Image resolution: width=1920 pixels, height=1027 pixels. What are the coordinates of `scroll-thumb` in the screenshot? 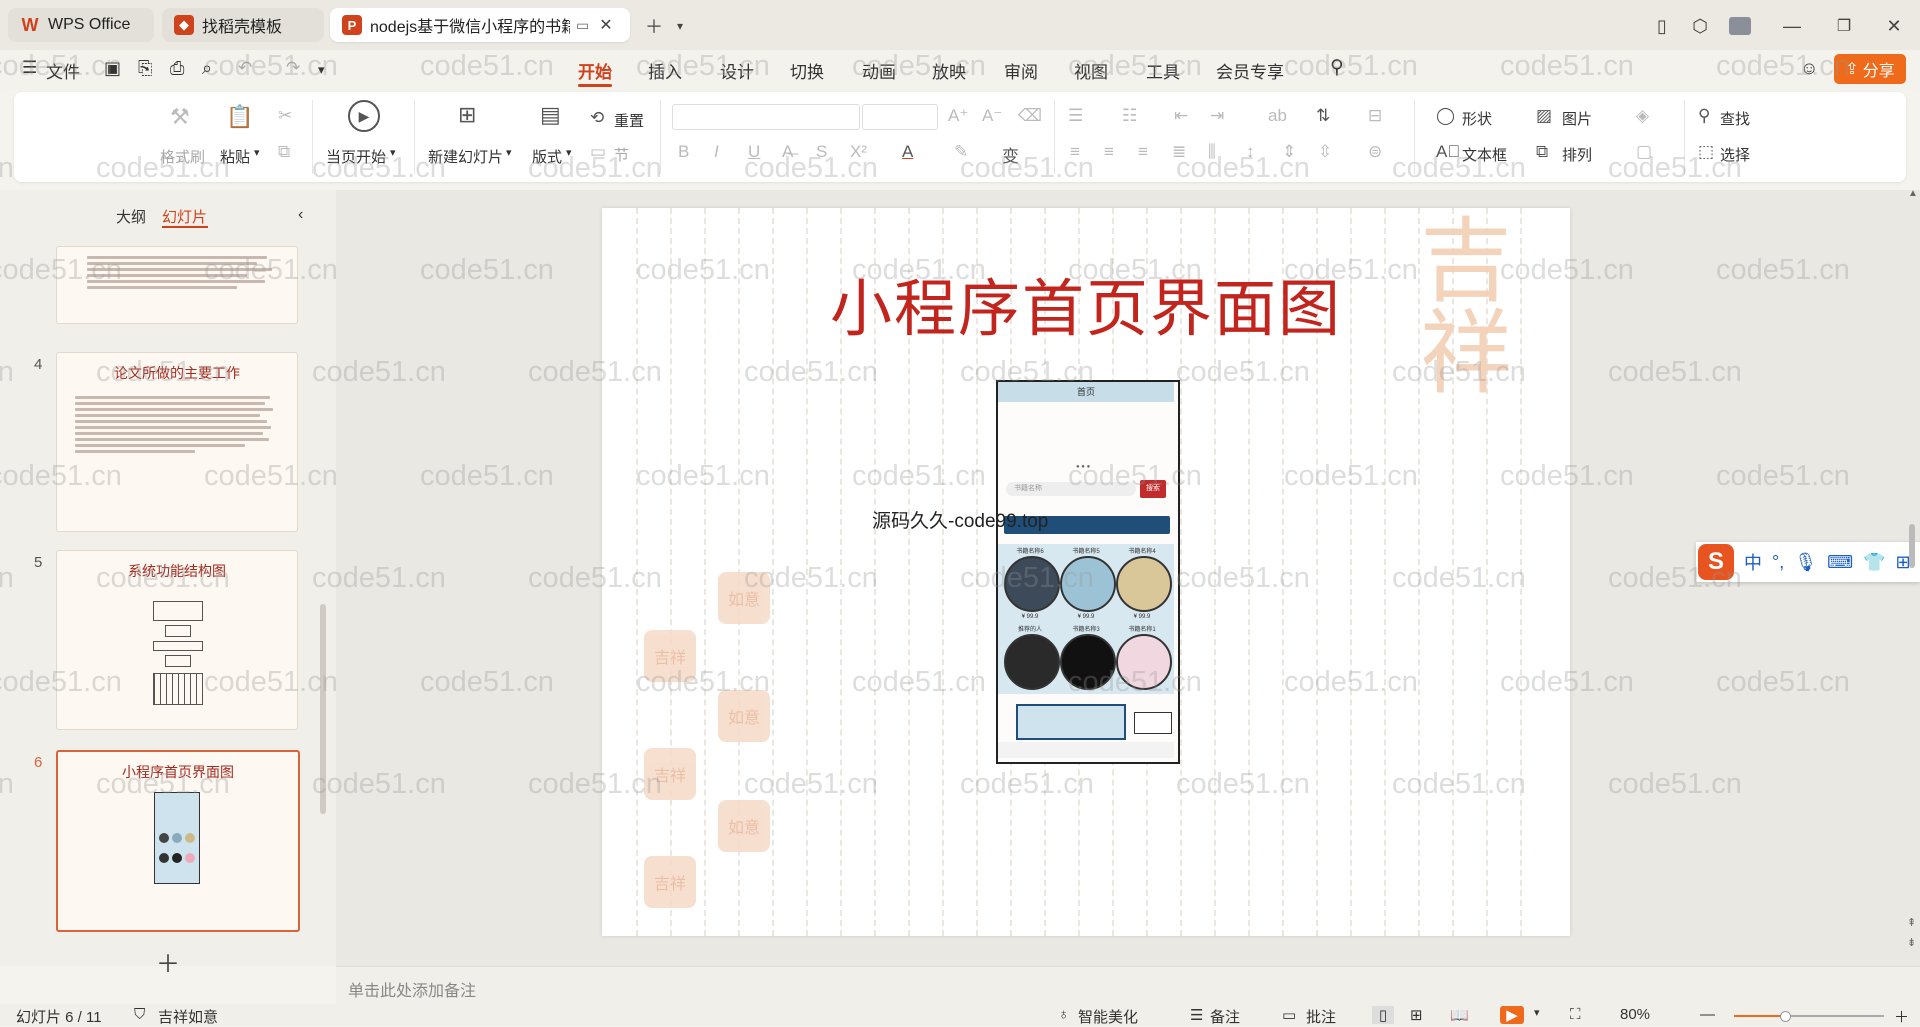 It's located at (1912, 546).